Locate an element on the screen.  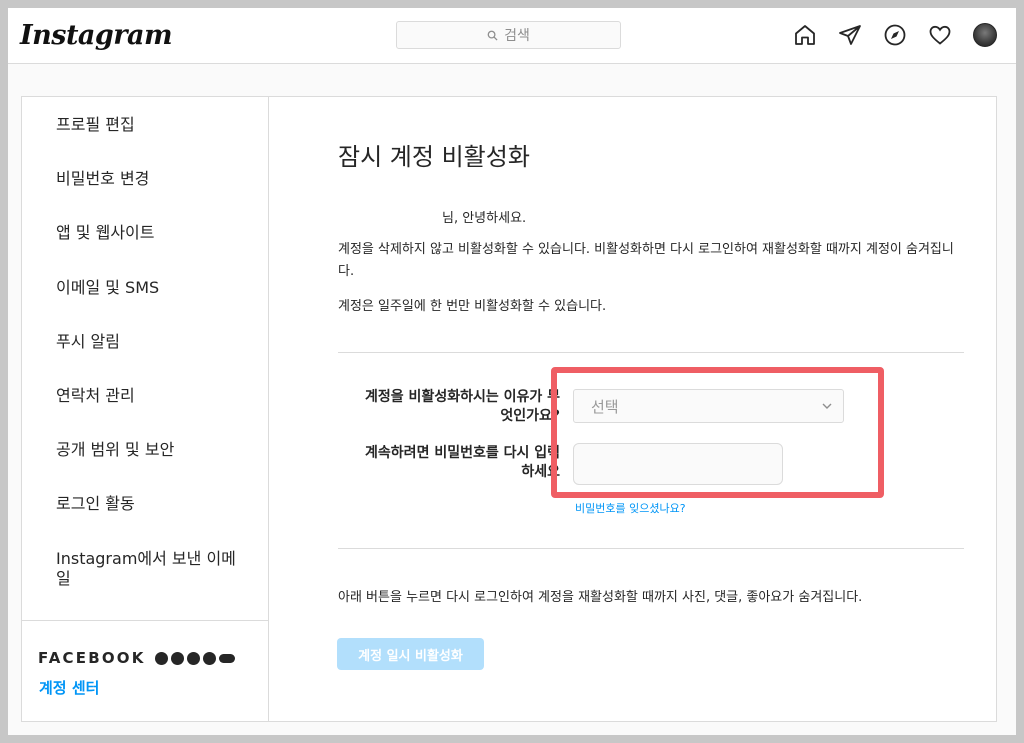
messenger-icon is located at coordinates (177, 658).